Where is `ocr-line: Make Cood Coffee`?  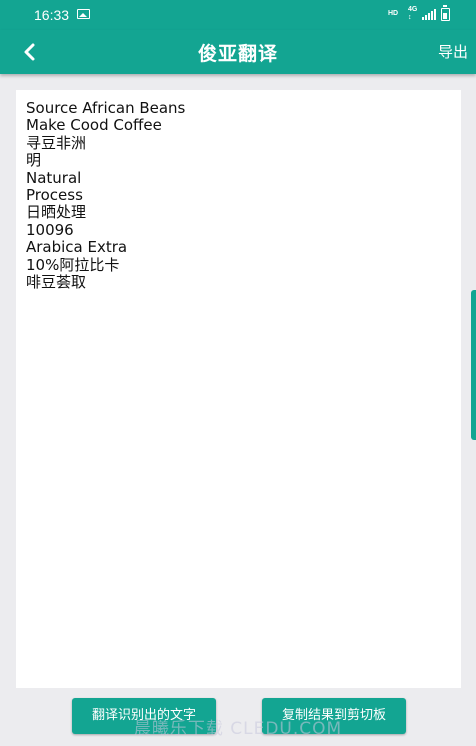
ocr-line: Make Cood Coffee is located at coordinates (94, 125).